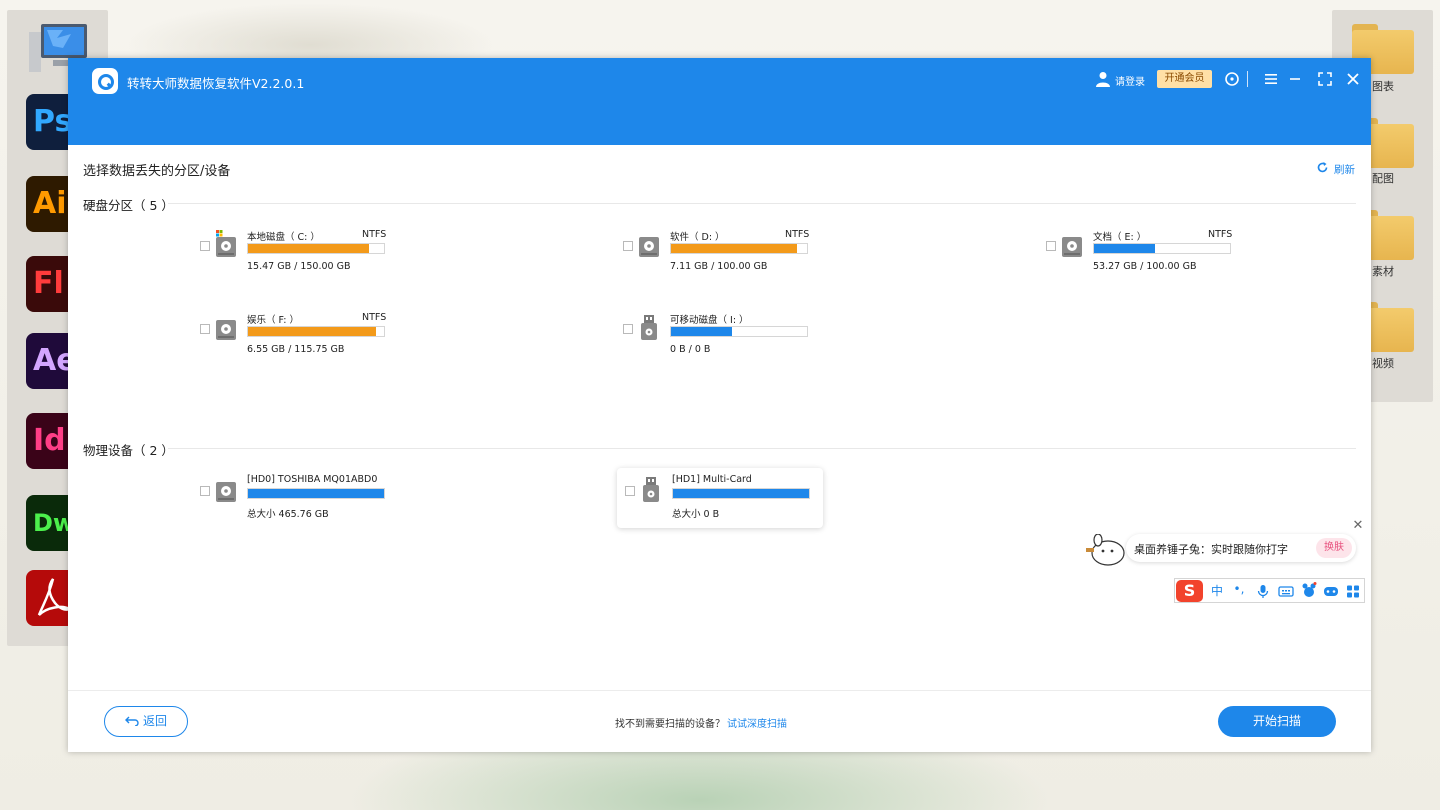 The image size is (1440, 810). What do you see at coordinates (1277, 721) in the screenshot?
I see `start-scan-button: 开始扫描` at bounding box center [1277, 721].